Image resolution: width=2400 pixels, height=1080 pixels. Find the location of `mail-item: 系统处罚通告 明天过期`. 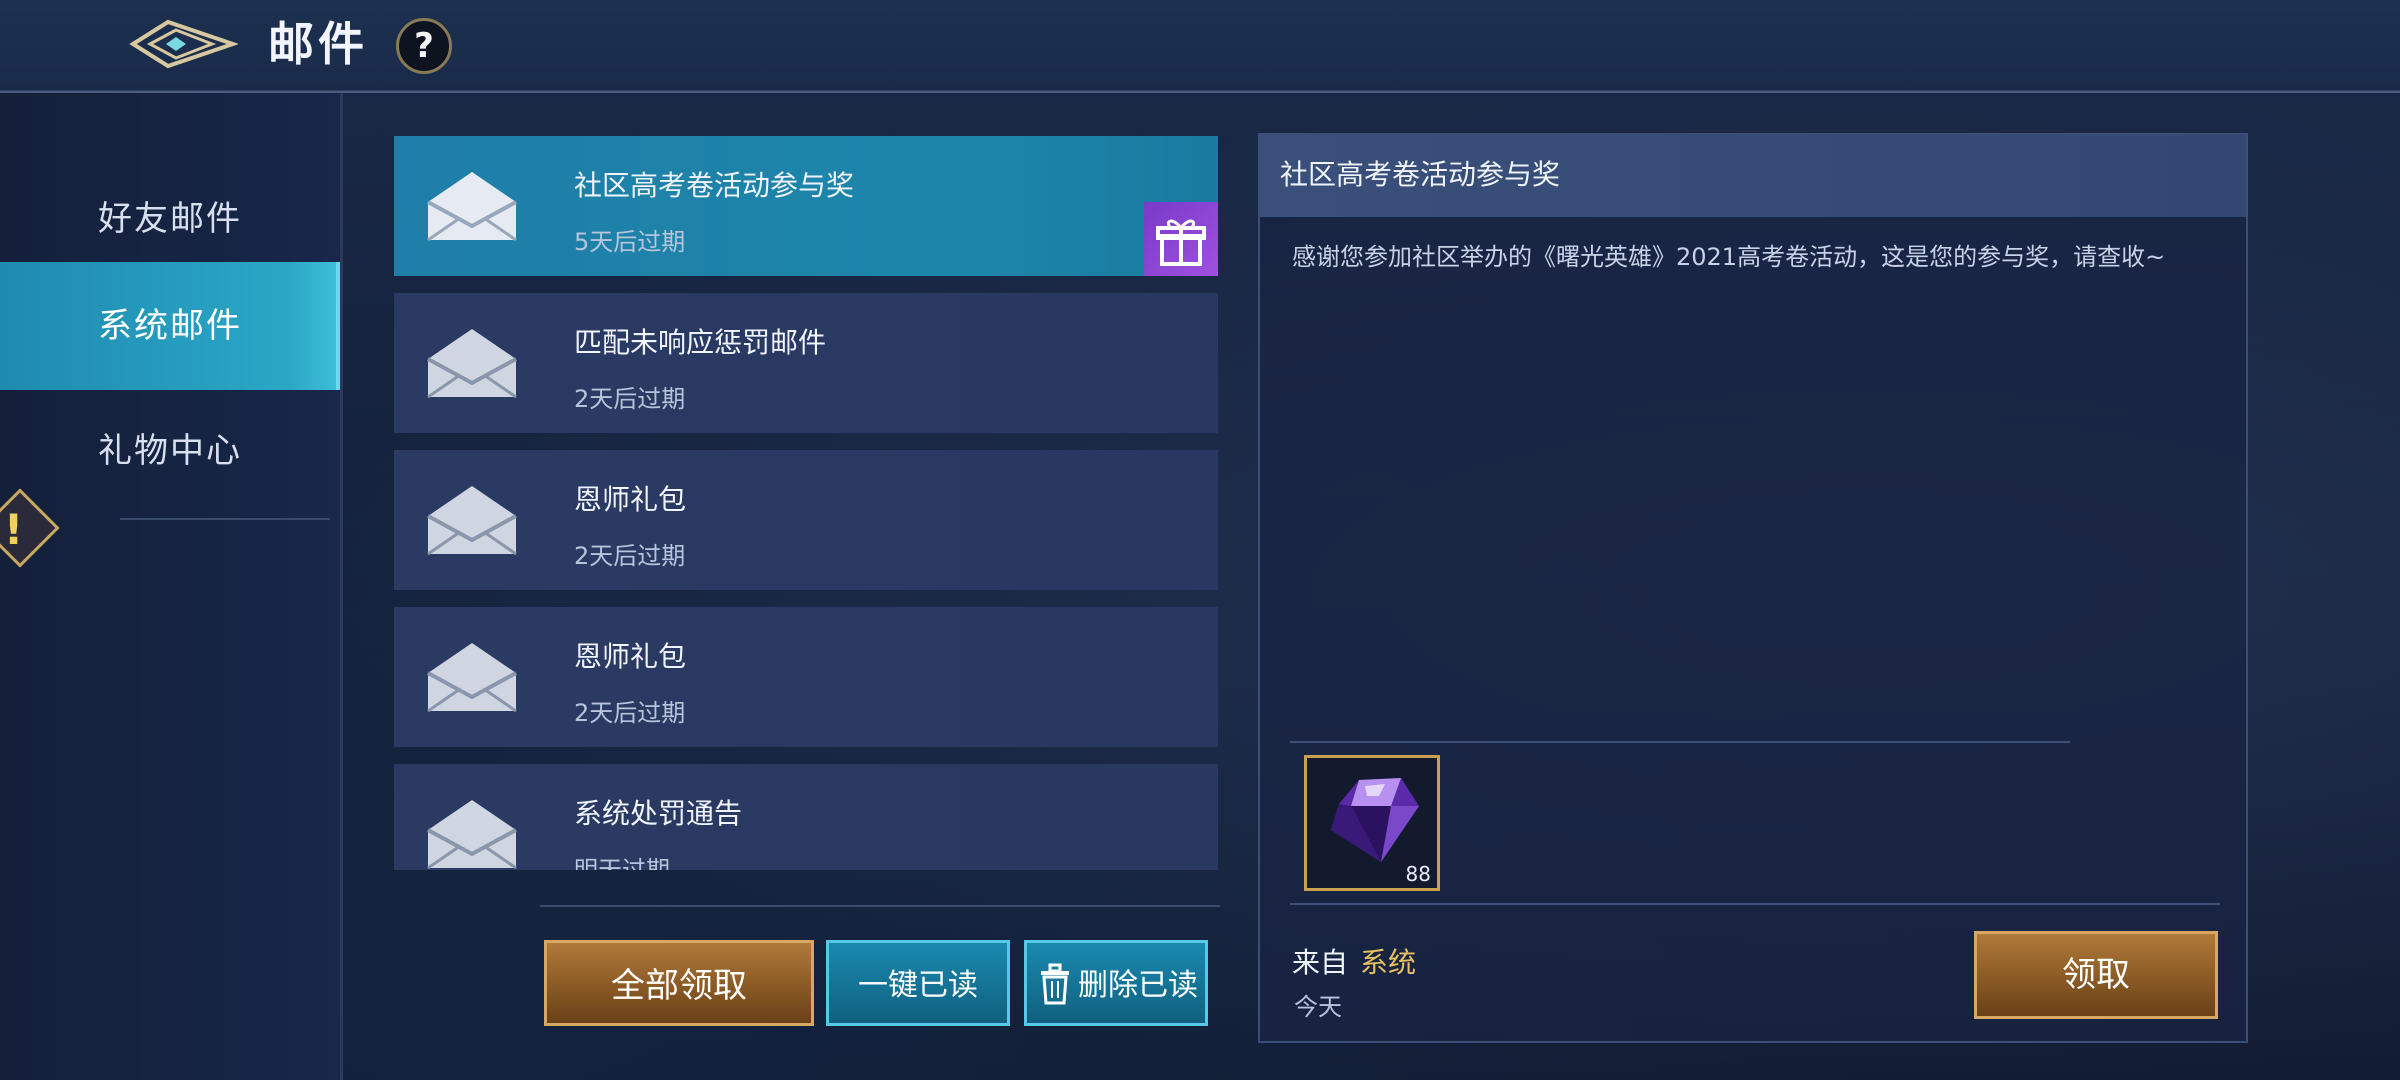

mail-item: 系统处罚通告 明天过期 is located at coordinates (806, 817).